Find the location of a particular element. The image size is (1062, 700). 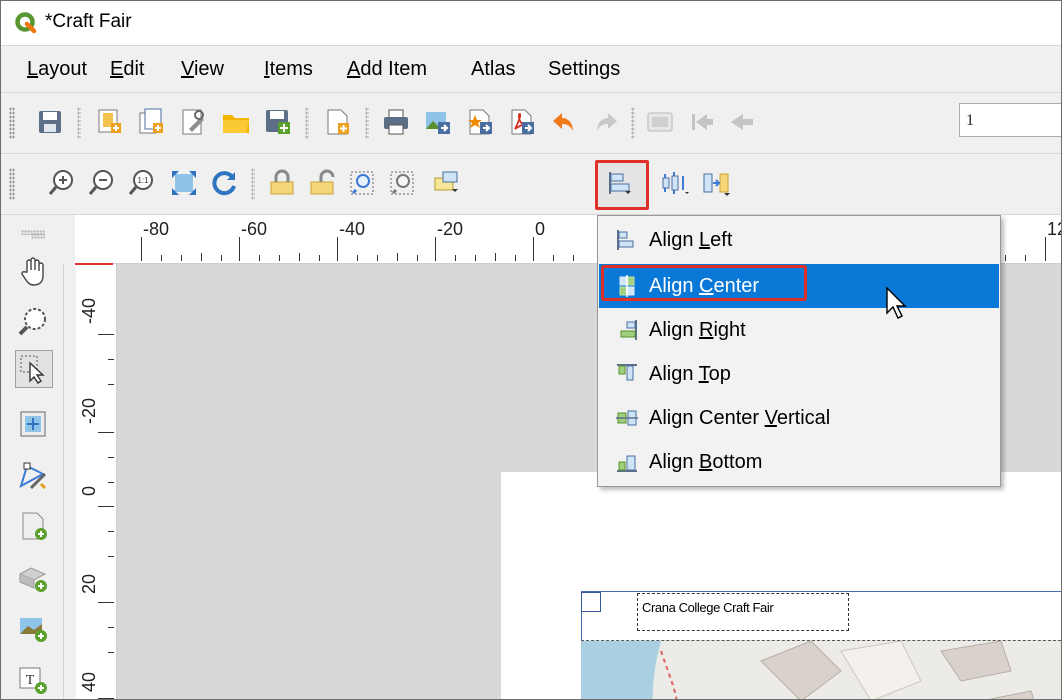

ungroup-items-button is located at coordinates (402, 183).